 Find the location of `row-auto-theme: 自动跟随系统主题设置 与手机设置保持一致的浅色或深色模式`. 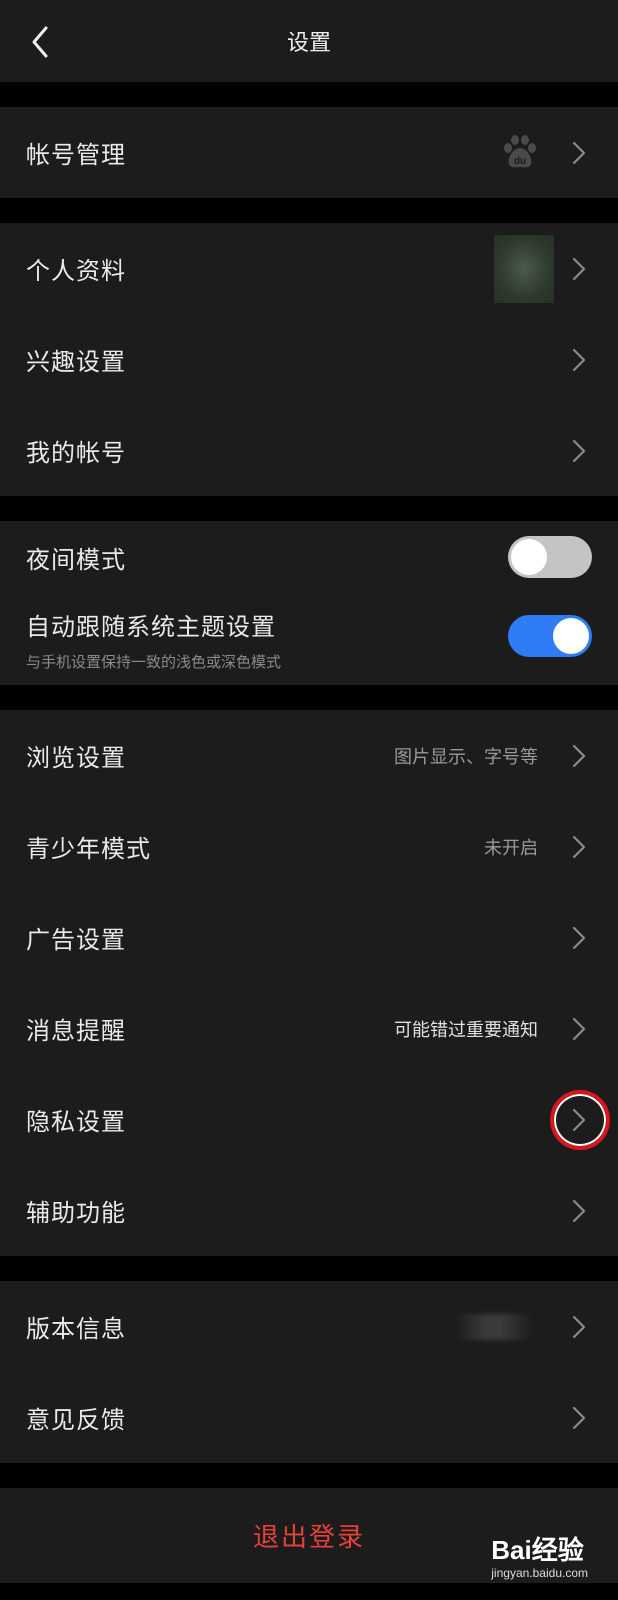

row-auto-theme: 自动跟随系统主题设置 与手机设置保持一致的浅色或深色模式 is located at coordinates (309, 639).